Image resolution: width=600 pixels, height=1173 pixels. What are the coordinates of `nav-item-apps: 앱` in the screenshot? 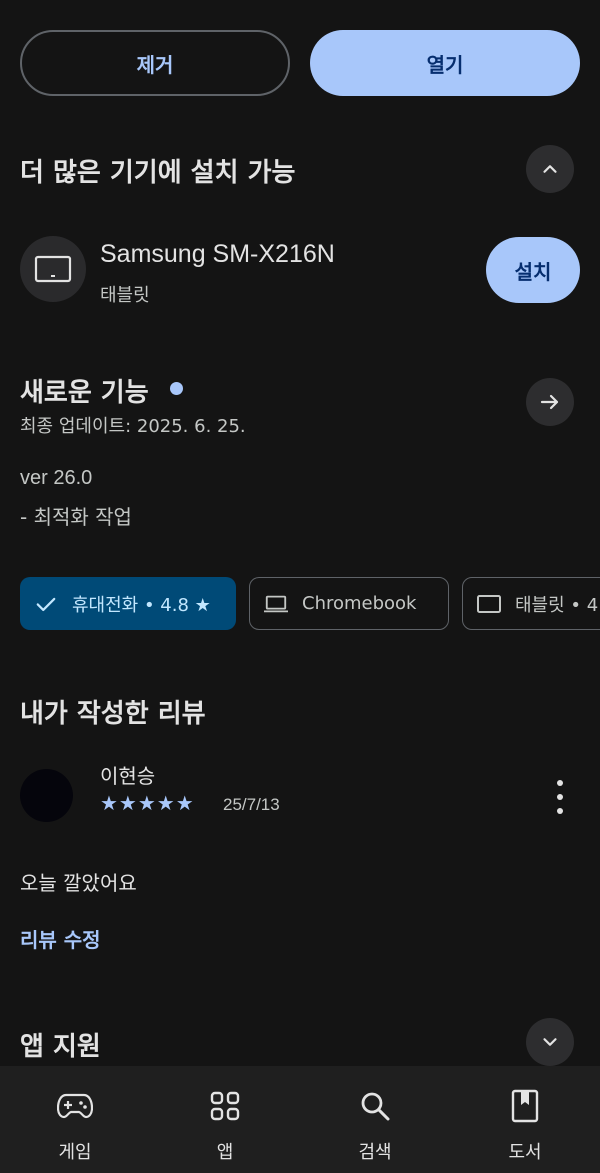 It's located at (225, 1119).